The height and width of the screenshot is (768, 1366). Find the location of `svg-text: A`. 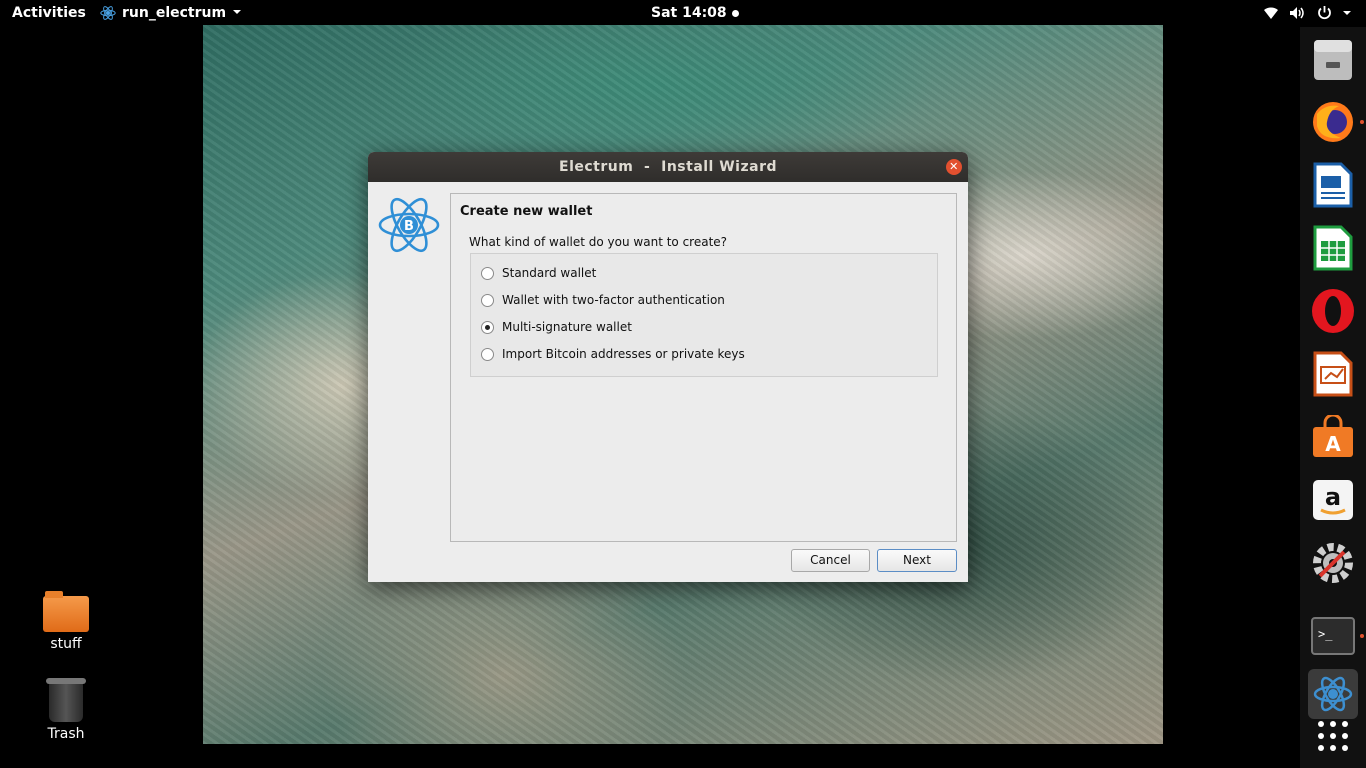

svg-text: A is located at coordinates (1333, 444).